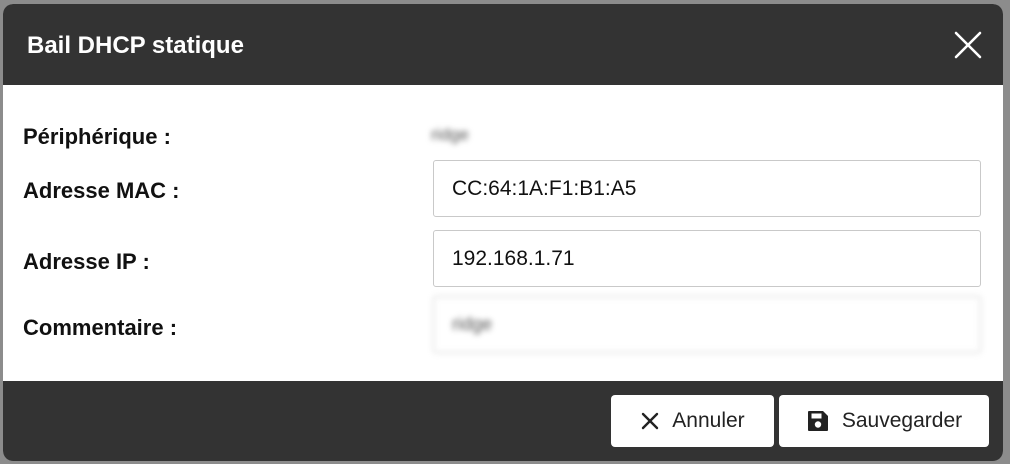 This screenshot has width=1010, height=464. Describe the element at coordinates (450, 134) in the screenshot. I see `device-value: ridge` at that location.